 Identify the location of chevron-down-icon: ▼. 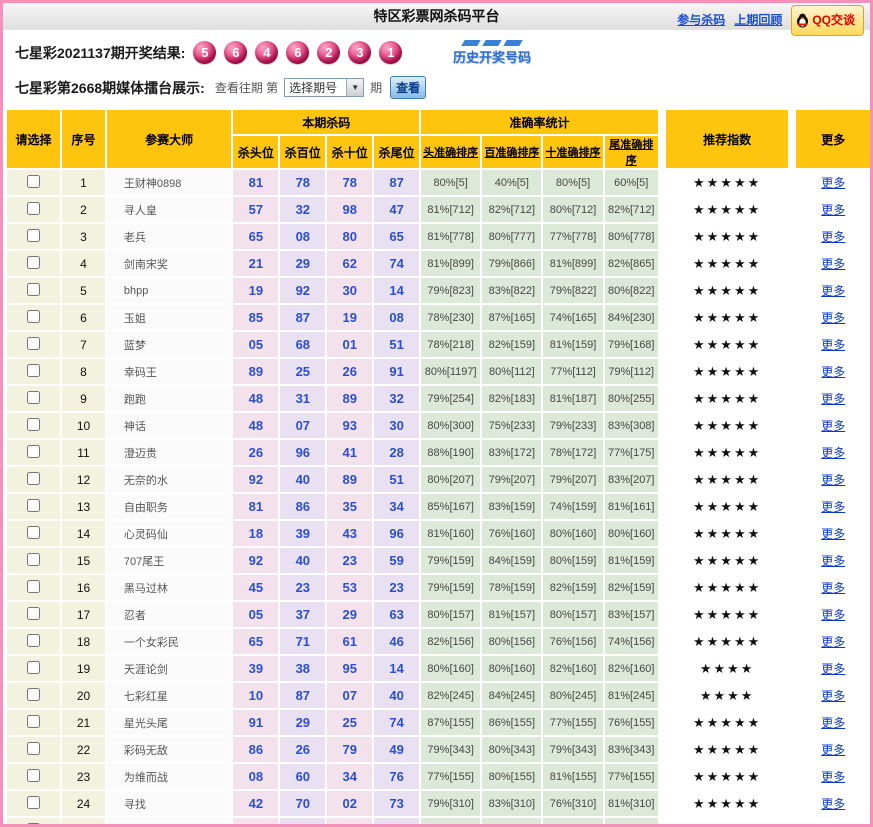
(355, 87).